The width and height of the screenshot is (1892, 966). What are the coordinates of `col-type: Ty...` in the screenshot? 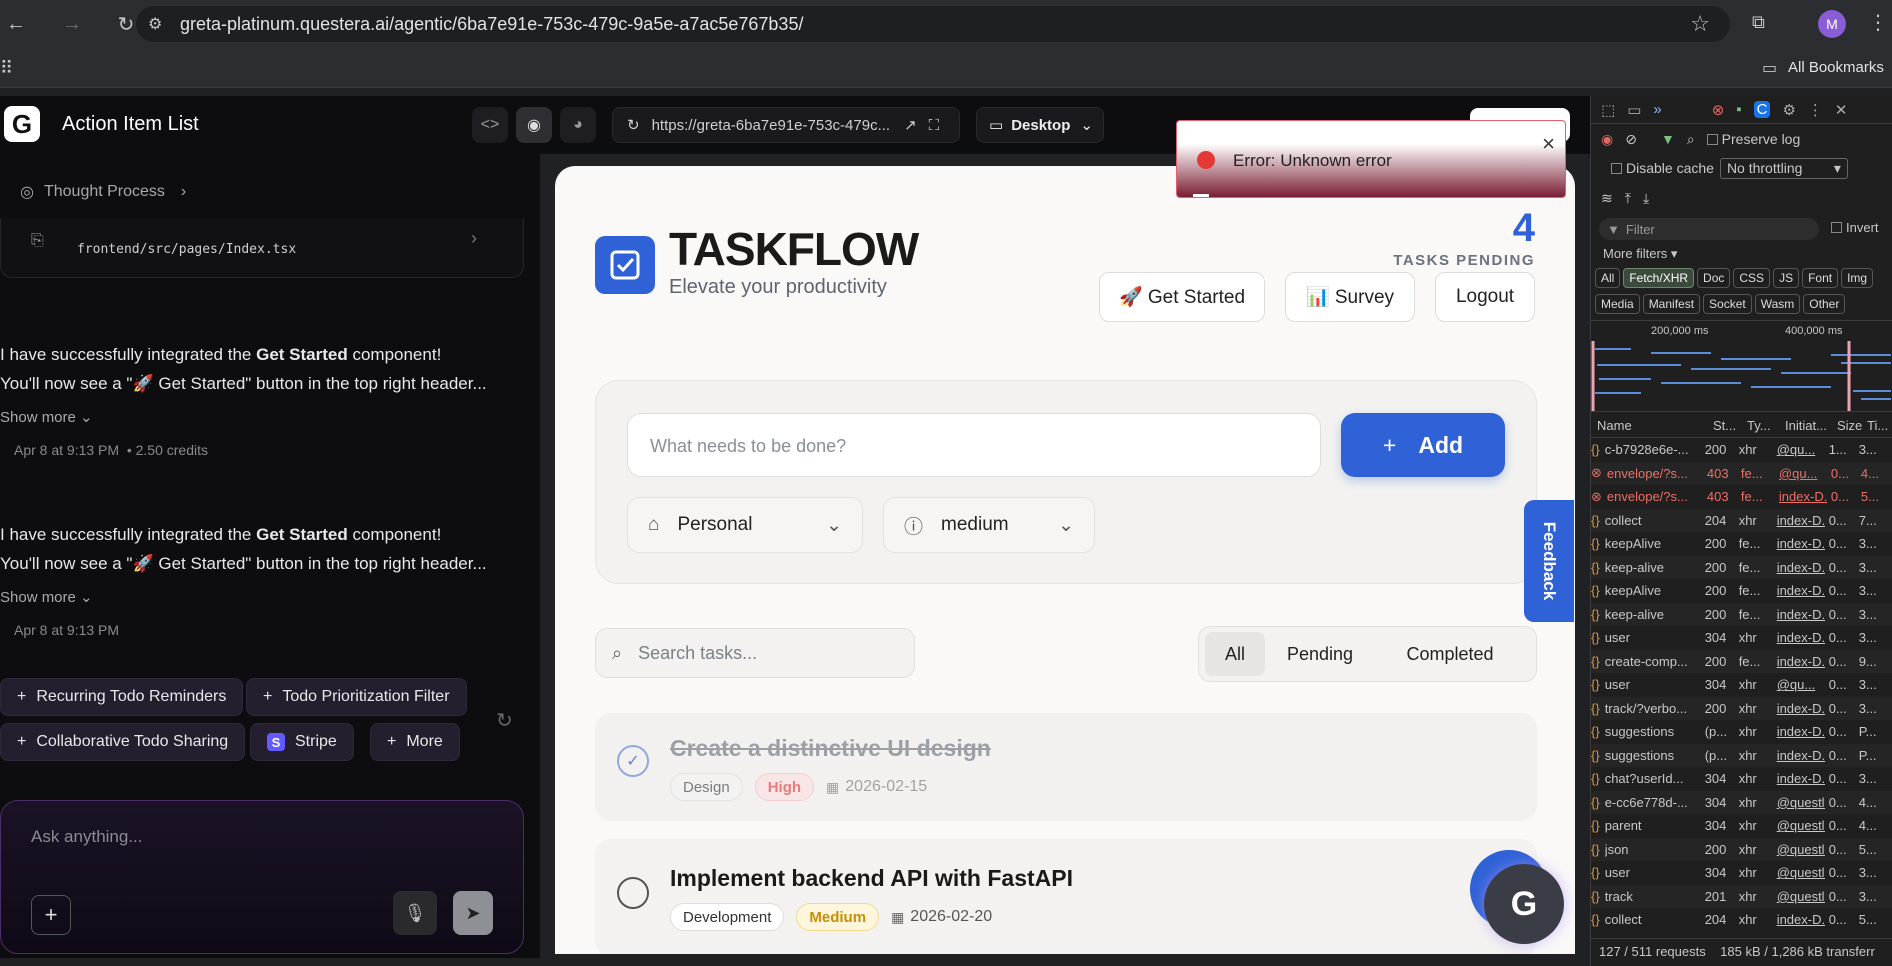 It's located at (1762, 425).